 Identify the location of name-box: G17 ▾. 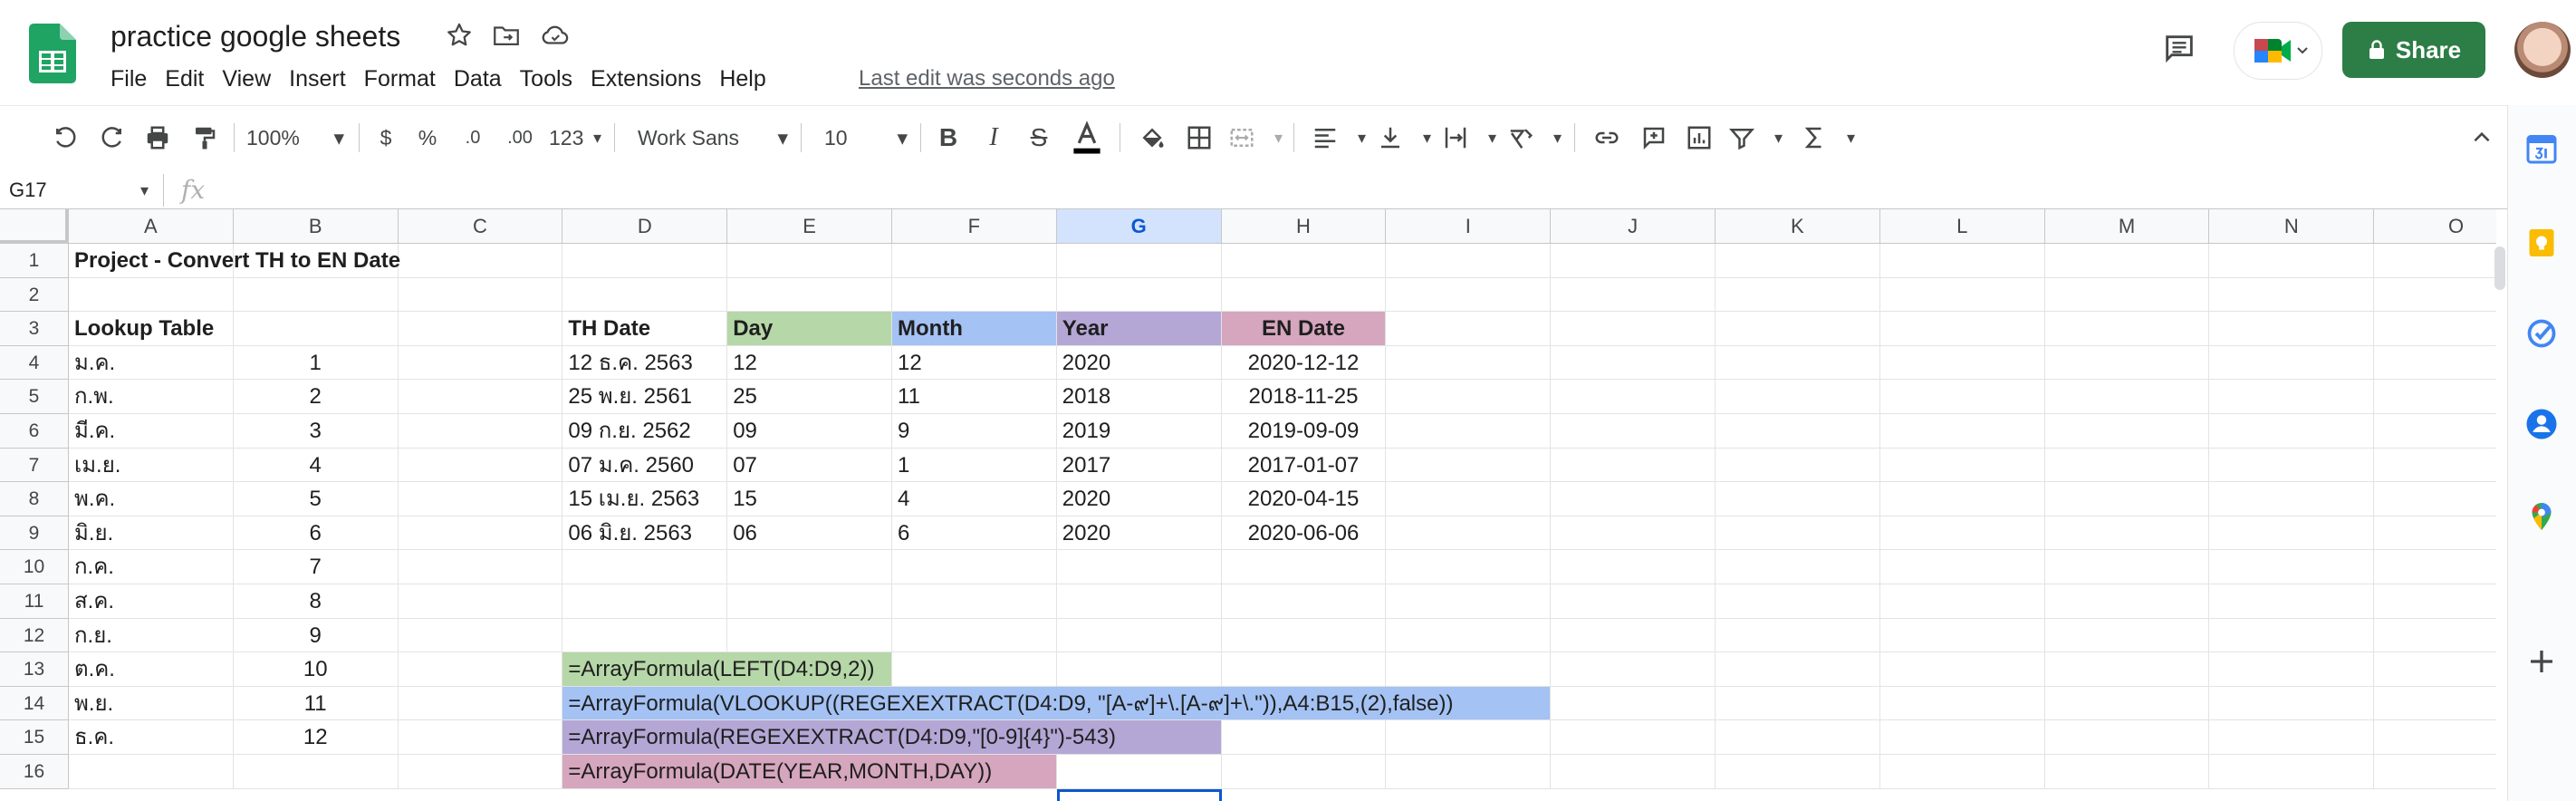
(79, 190).